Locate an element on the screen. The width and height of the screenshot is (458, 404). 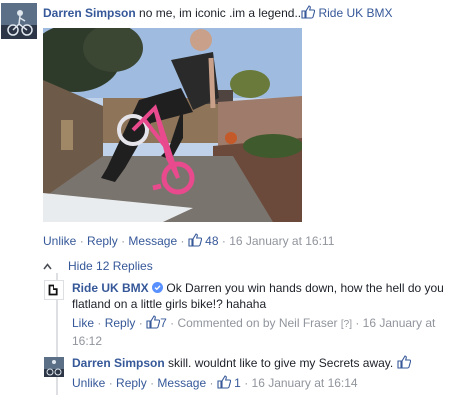
like-count: 7 is located at coordinates (156, 322).